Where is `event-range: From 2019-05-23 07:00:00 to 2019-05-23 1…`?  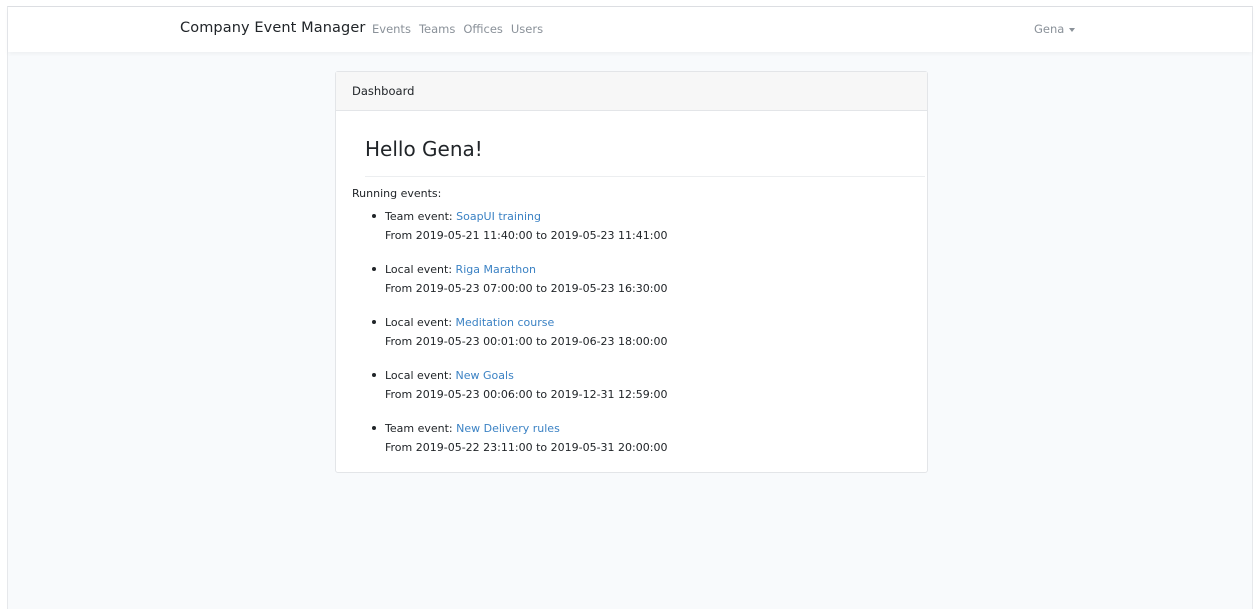
event-range: From 2019-05-23 07:00:00 to 2019-05-23 1… is located at coordinates (526, 288).